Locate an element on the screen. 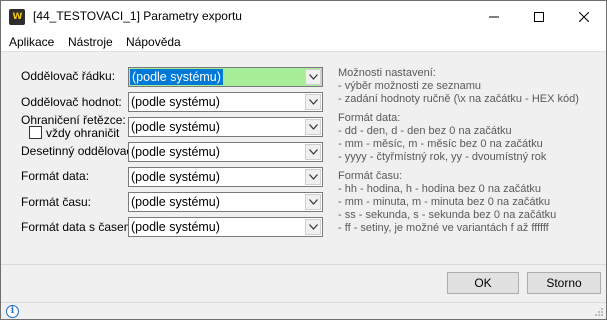 Image resolution: width=607 pixels, height=320 pixels. status-bar: i is located at coordinates (303, 310).